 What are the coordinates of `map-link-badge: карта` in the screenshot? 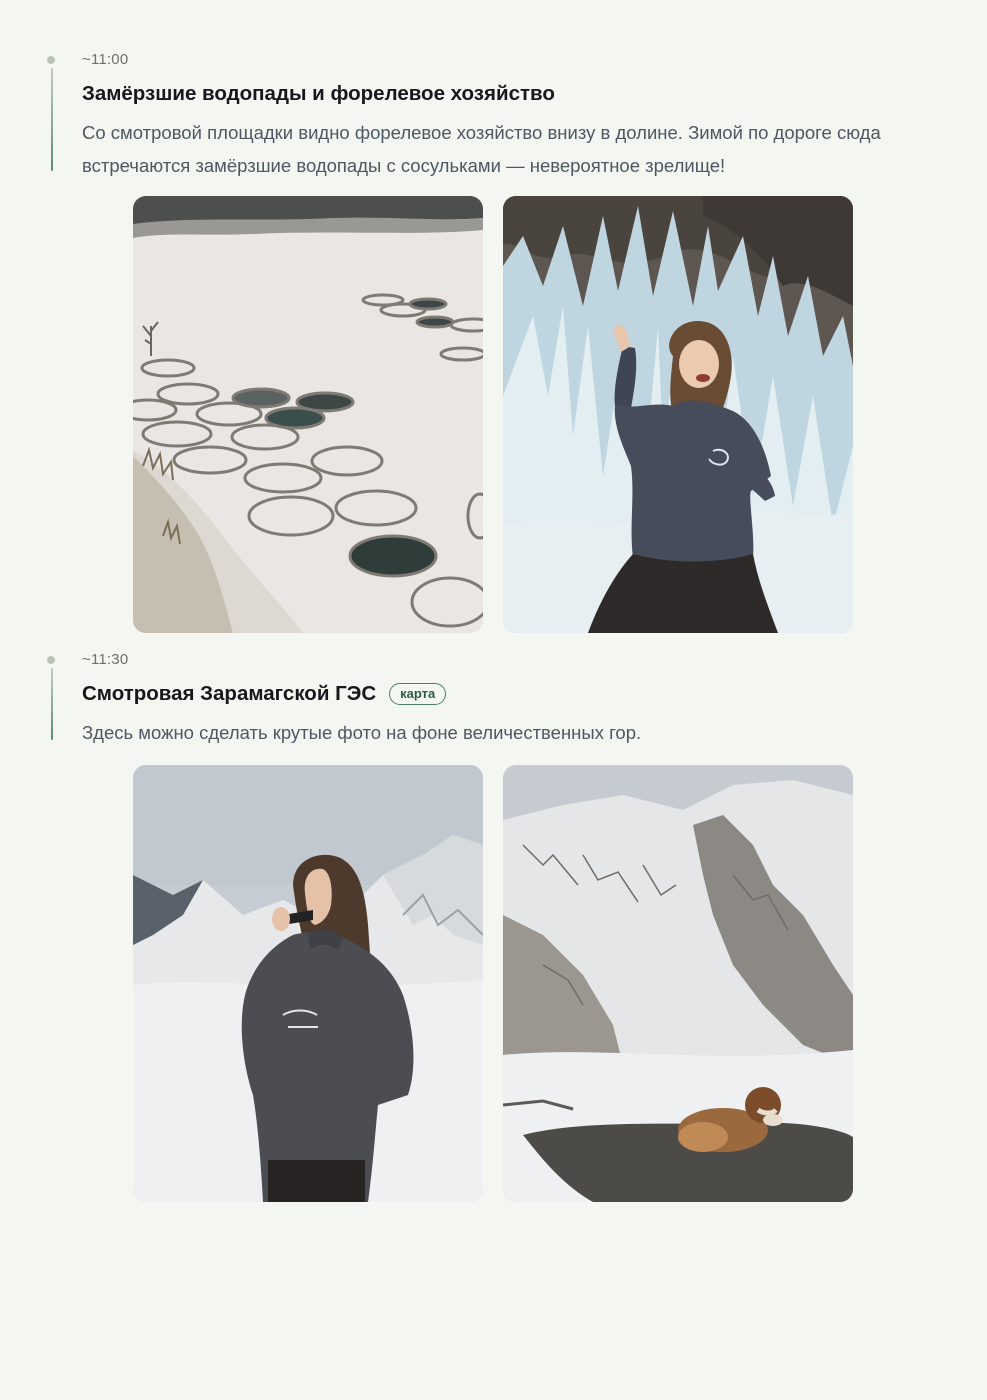 It's located at (418, 694).